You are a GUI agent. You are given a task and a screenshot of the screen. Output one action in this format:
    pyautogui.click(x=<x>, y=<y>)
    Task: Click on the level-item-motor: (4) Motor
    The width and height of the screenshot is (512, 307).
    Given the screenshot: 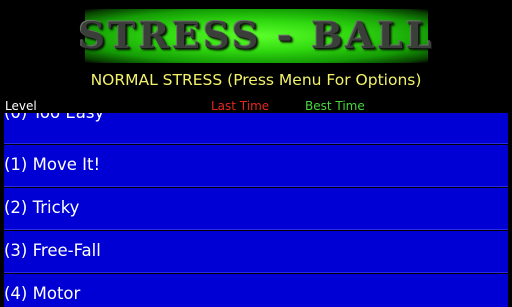 What is the action you would take?
    pyautogui.click(x=256, y=290)
    